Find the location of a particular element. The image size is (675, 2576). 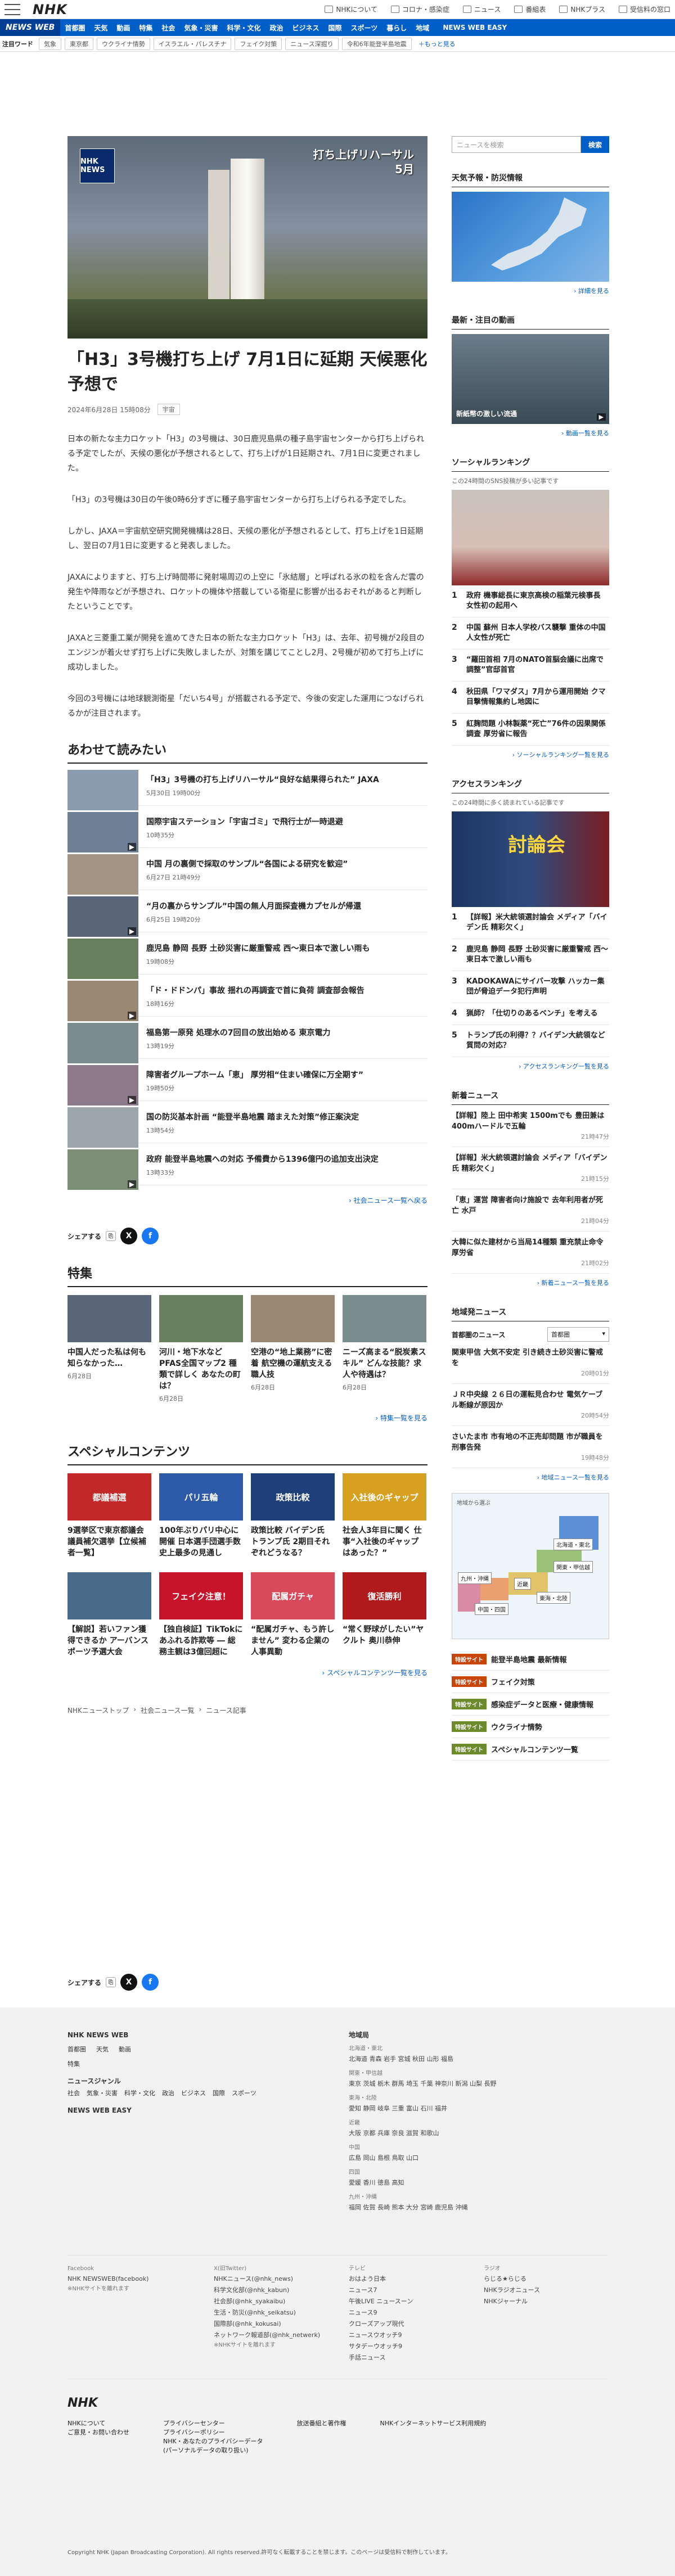

tag: ウクライナ情勢 is located at coordinates (123, 43).